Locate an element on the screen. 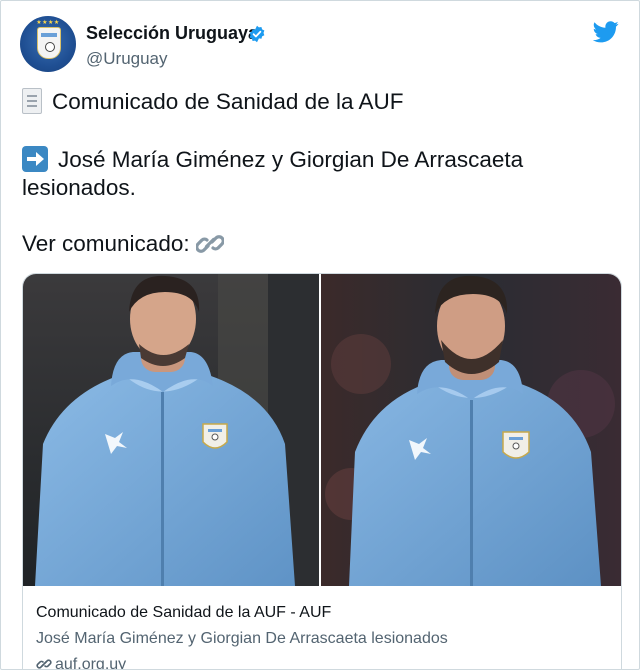 The height and width of the screenshot is (670, 640). tweet-line-4: Ver comunicado: is located at coordinates (123, 243).